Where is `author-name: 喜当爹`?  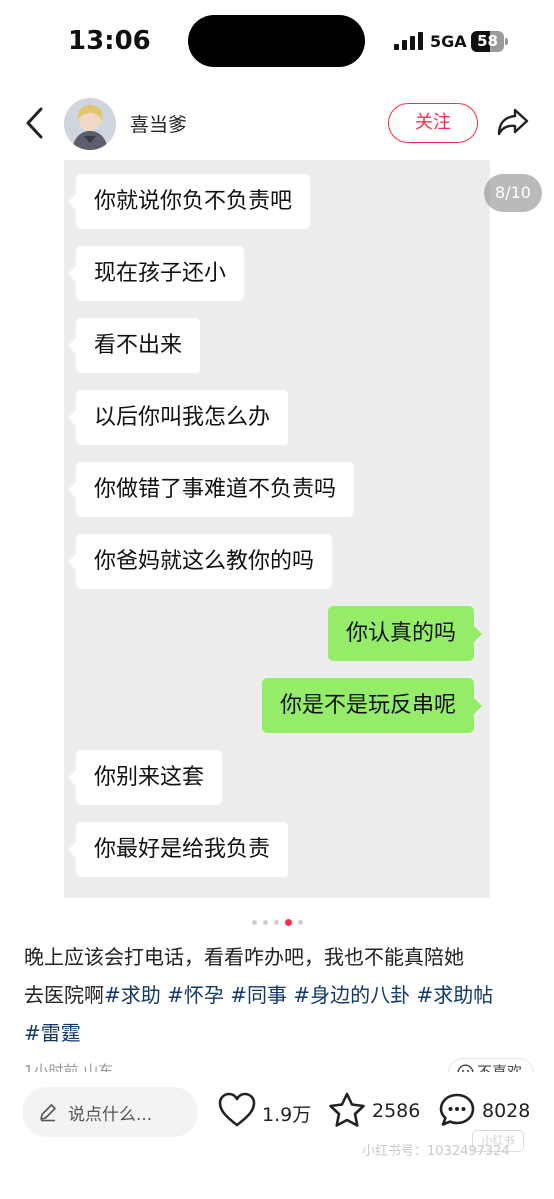 author-name: 喜当爹 is located at coordinates (158, 123).